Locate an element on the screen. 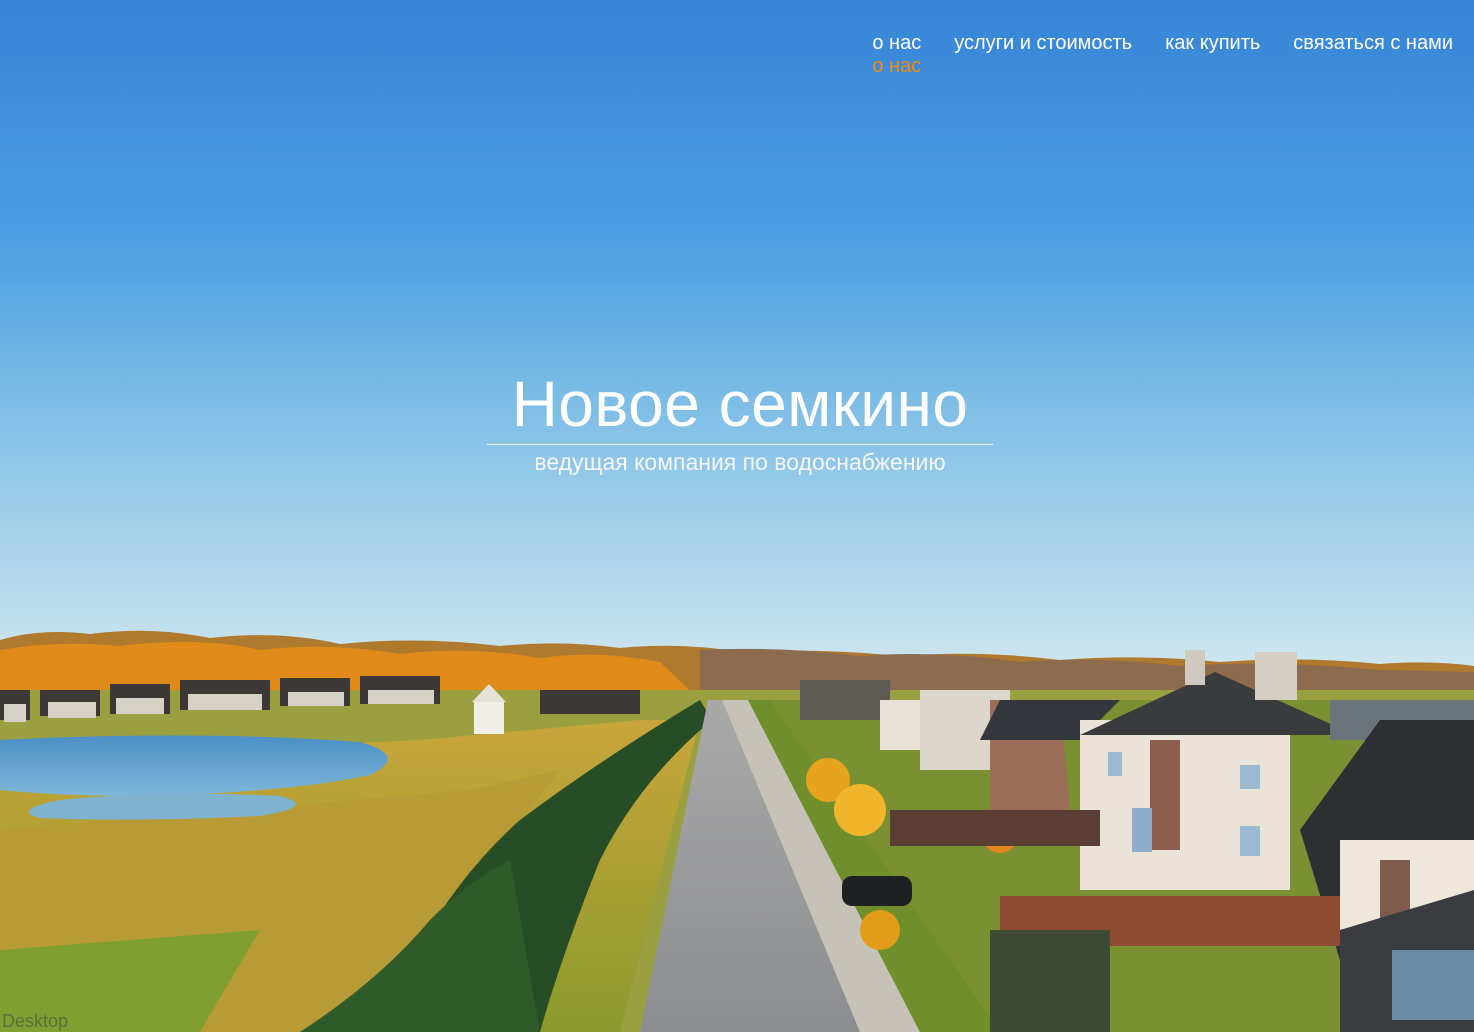 This screenshot has height=1032, width=1474. nav-link-about: о нас о нас is located at coordinates (897, 53).